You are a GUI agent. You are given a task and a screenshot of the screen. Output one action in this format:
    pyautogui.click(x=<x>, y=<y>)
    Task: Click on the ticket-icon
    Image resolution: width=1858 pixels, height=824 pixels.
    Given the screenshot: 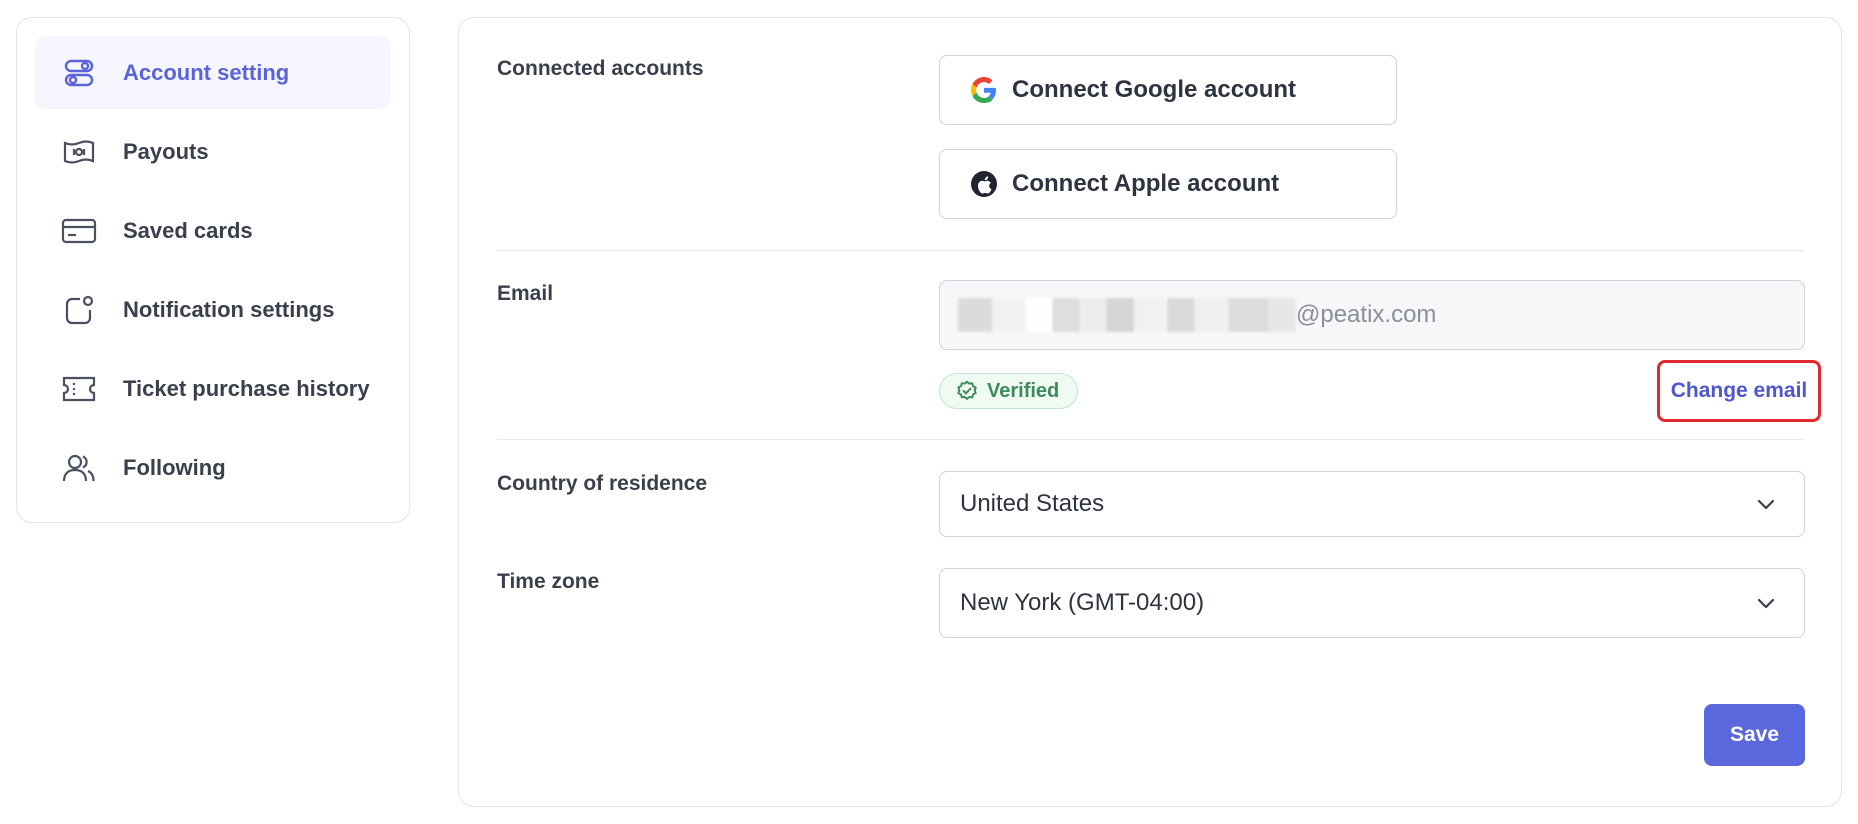 What is the action you would take?
    pyautogui.click(x=79, y=389)
    